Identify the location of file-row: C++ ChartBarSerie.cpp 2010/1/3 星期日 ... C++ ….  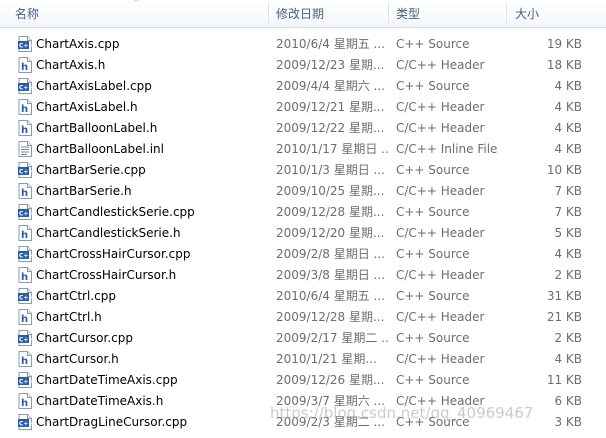
(303, 170).